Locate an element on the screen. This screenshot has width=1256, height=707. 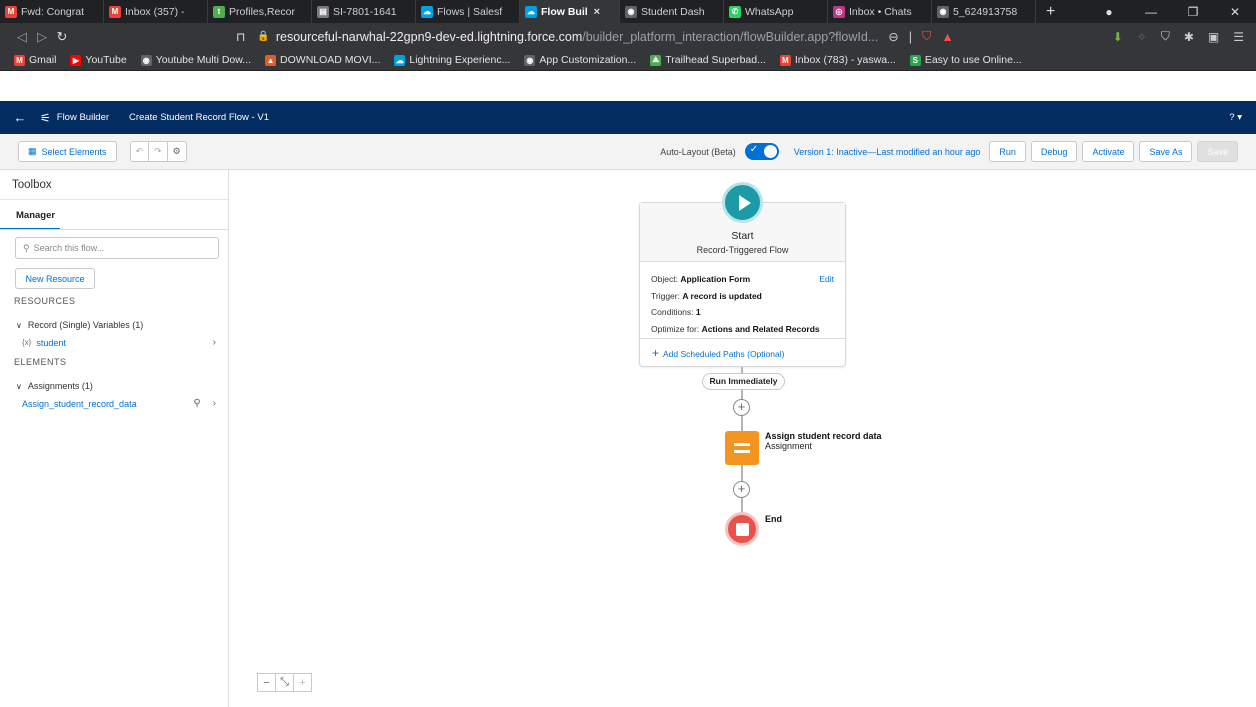
add-scheduled-label: Add Scheduled Paths (Optional) is located at coordinates (724, 354).